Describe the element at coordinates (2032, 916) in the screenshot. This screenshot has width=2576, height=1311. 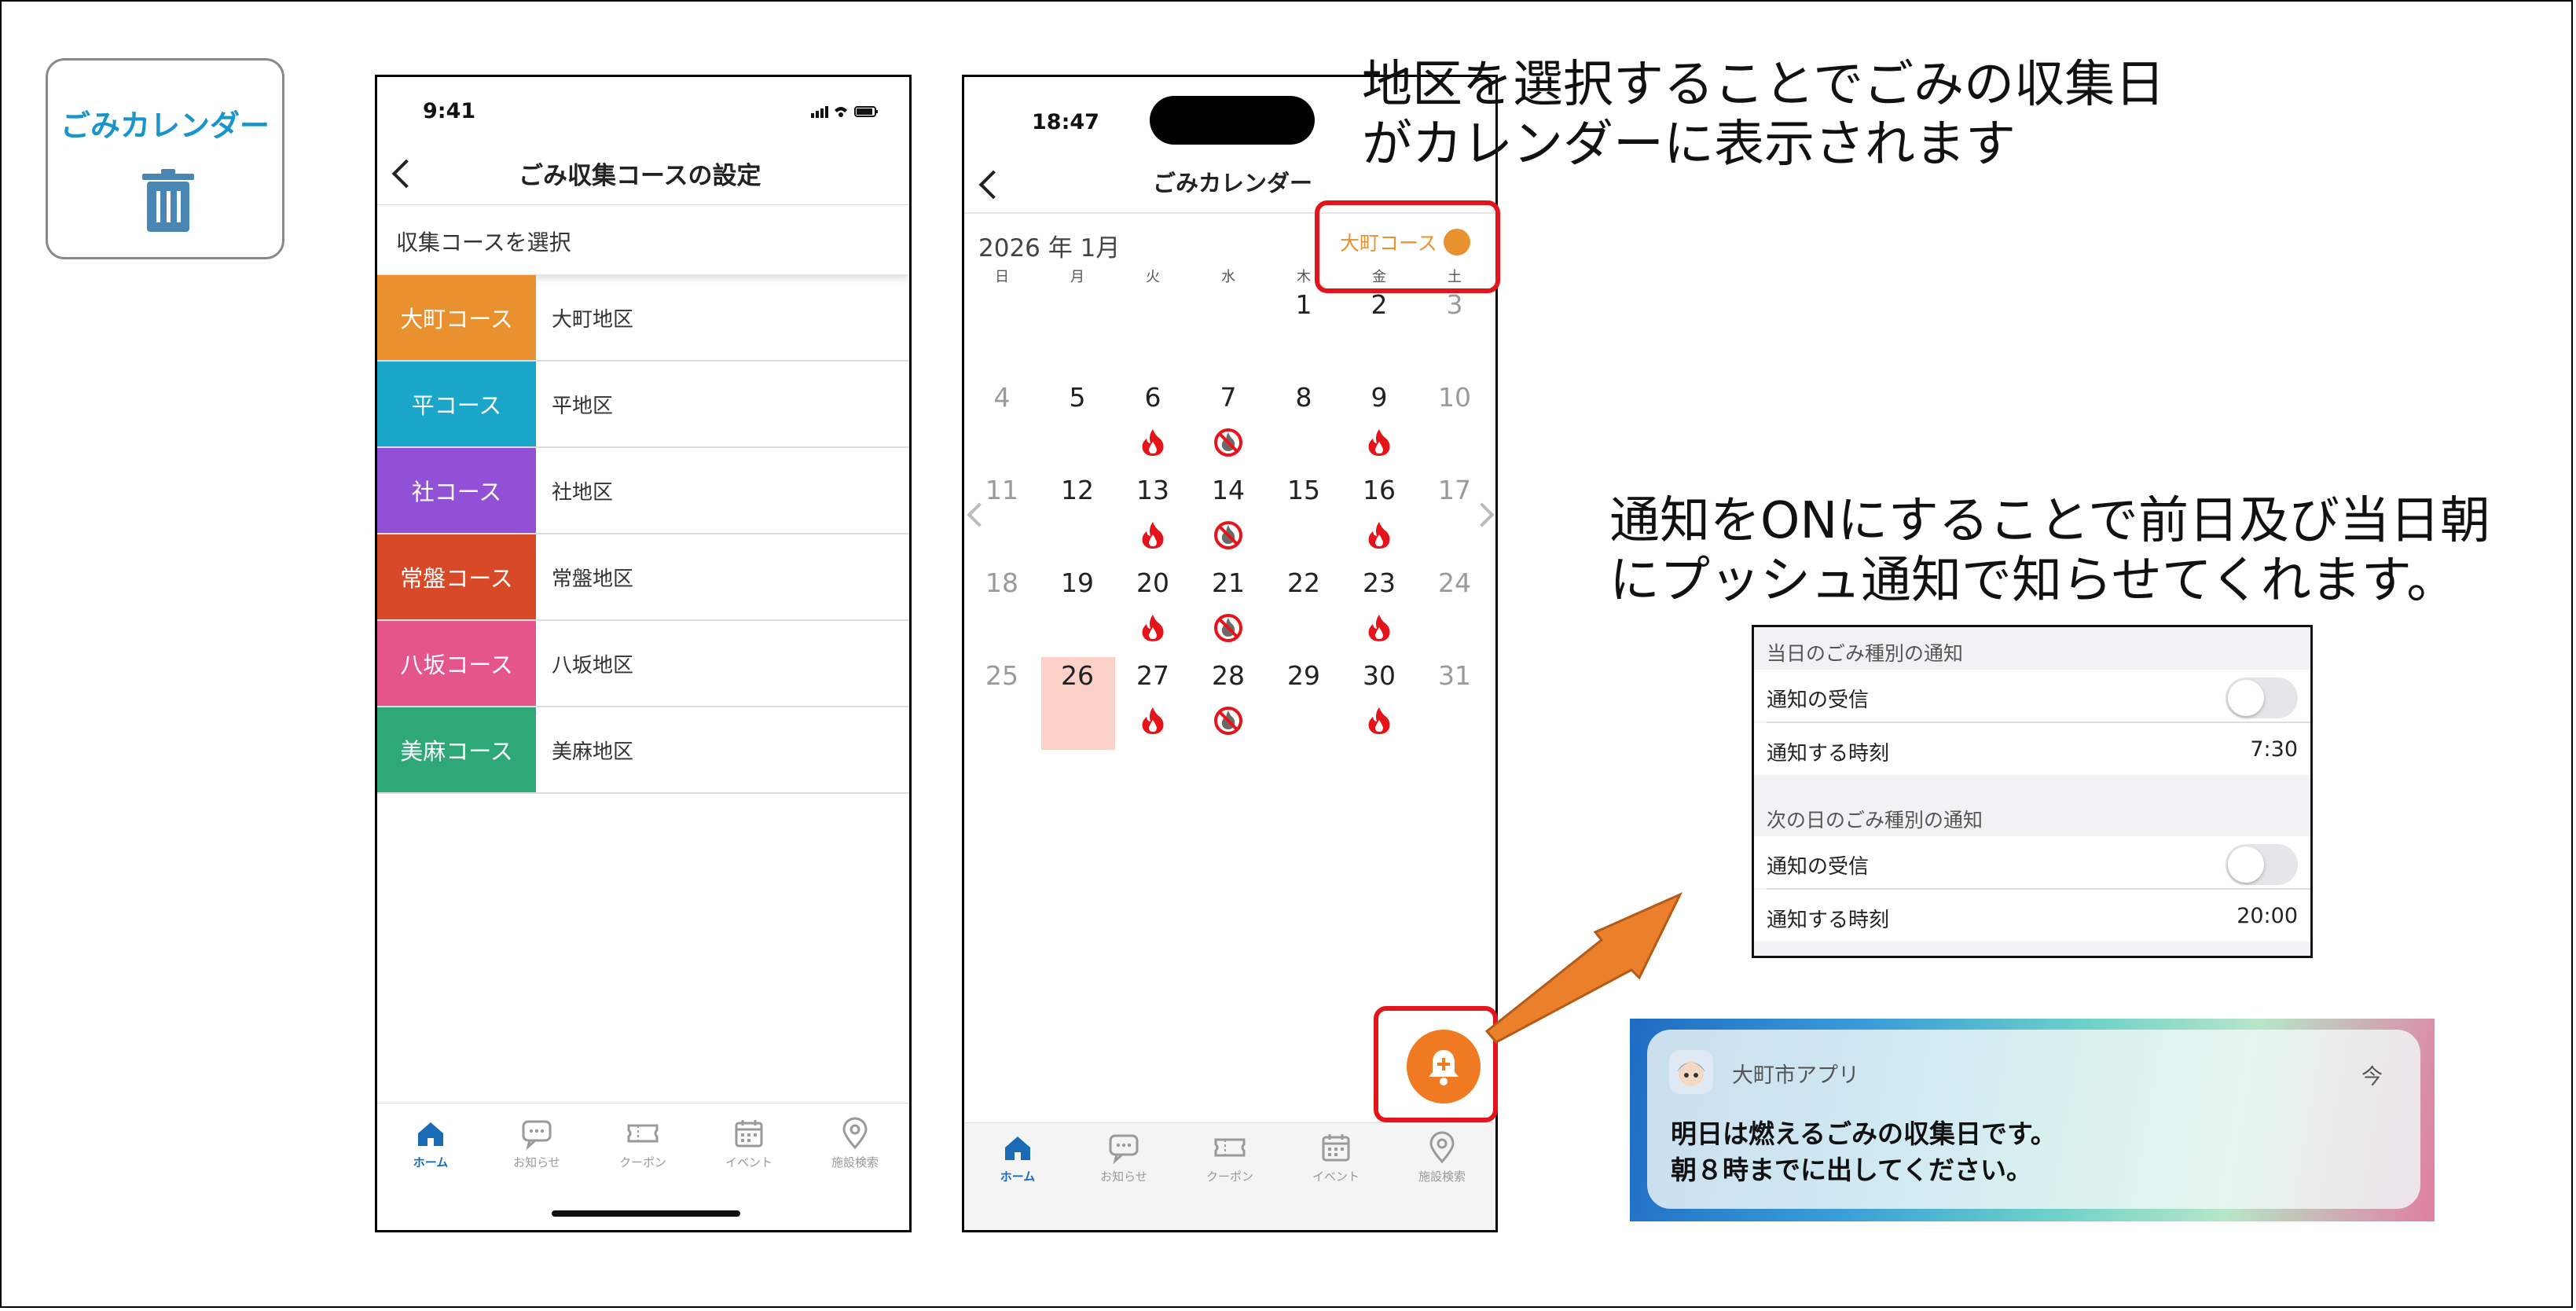
I see `section2-time-row: 通知する時刻 20:00` at that location.